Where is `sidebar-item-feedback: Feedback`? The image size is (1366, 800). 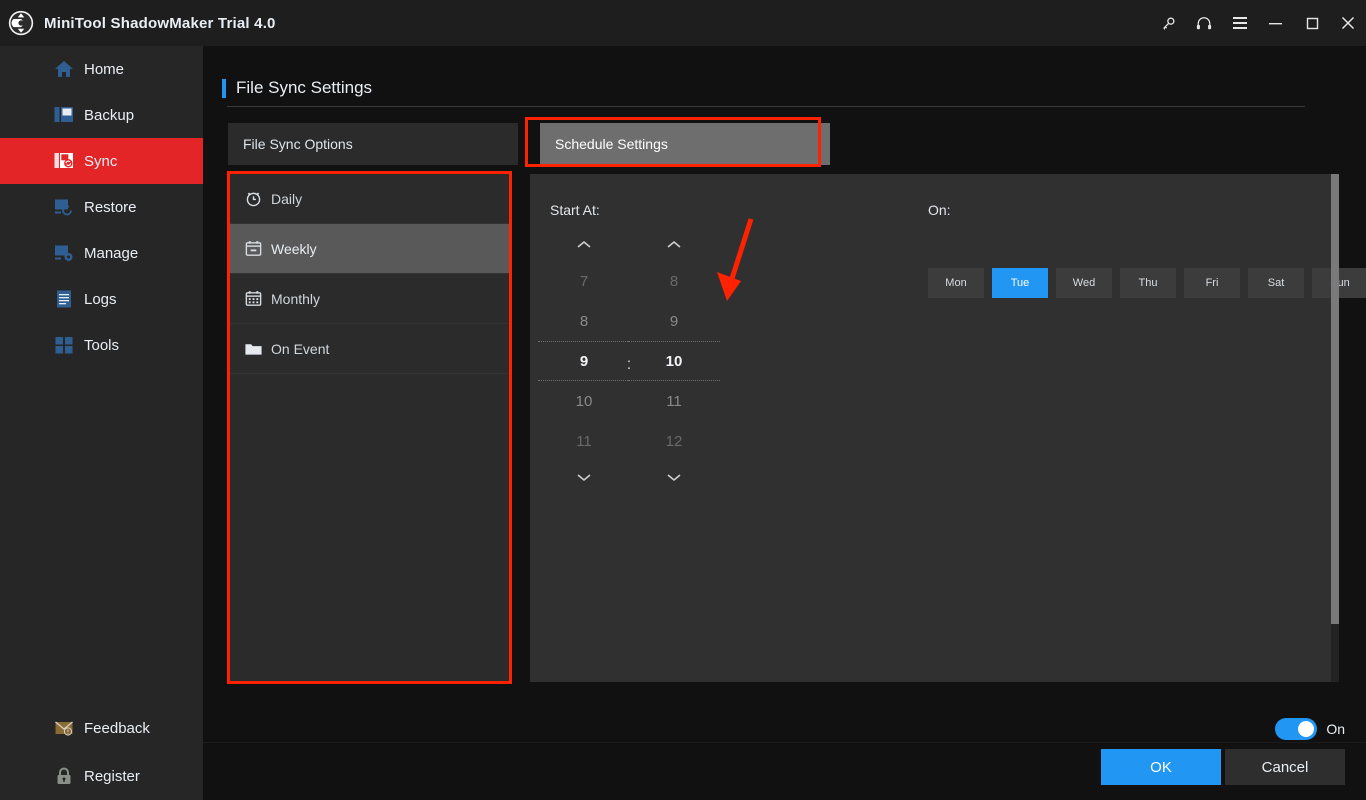
sidebar-item-feedback: Feedback is located at coordinates (101, 728).